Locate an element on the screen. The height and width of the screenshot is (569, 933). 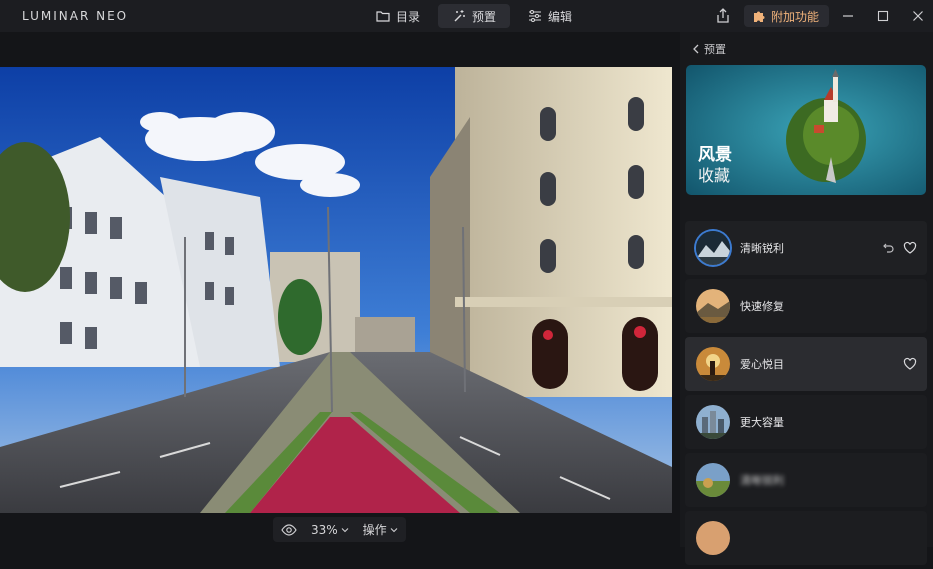
tab-catalog-label: 目录 is located at coordinates (408, 16).